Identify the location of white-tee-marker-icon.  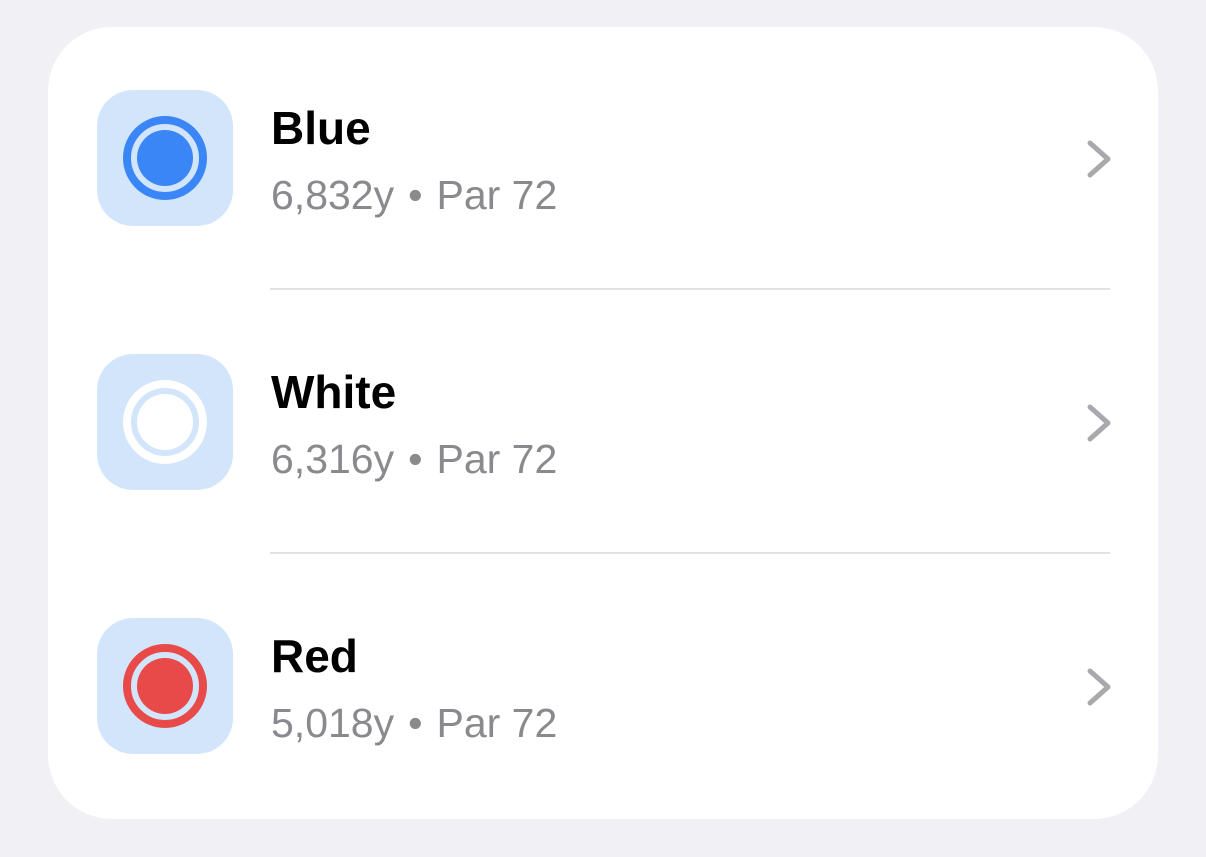
(165, 422).